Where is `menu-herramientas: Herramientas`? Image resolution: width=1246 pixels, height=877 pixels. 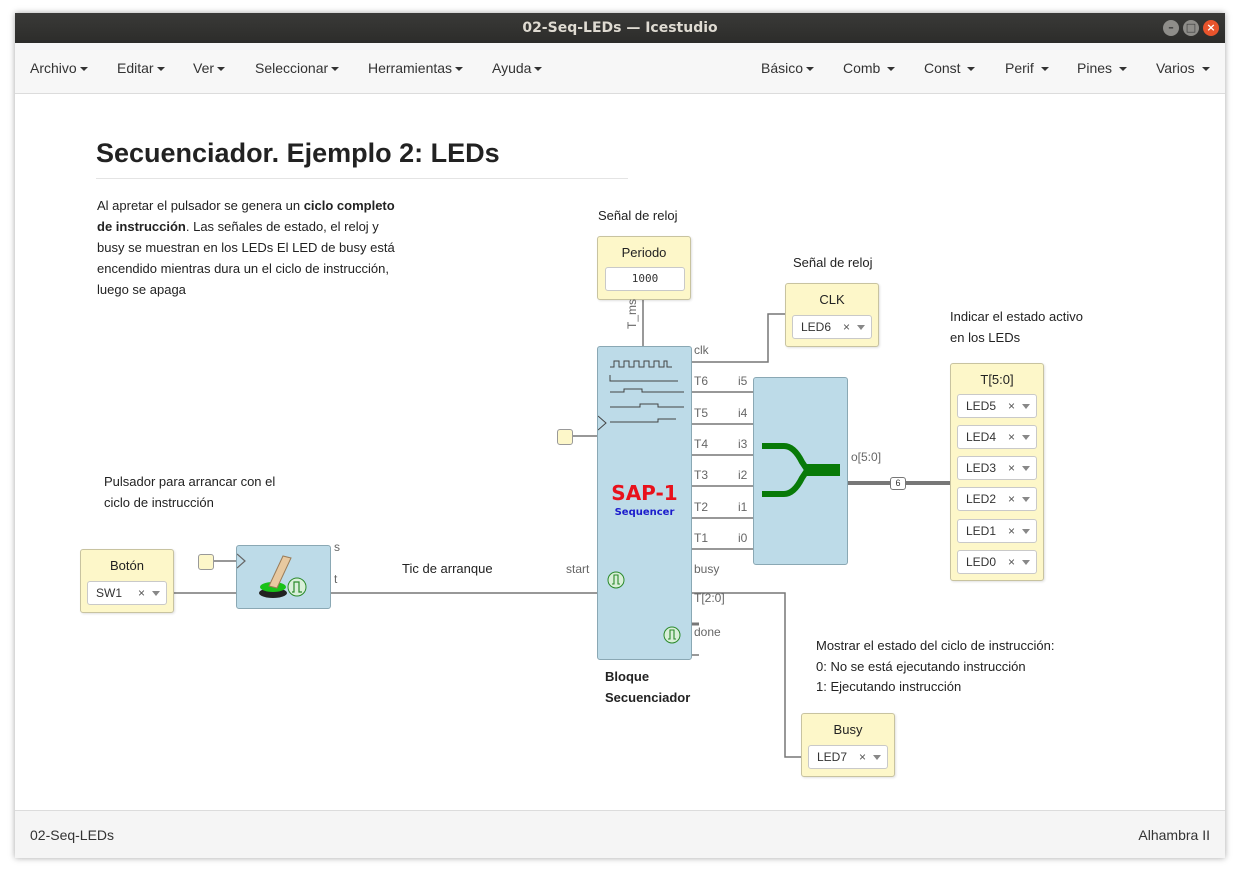
menu-herramientas: Herramientas is located at coordinates (416, 68).